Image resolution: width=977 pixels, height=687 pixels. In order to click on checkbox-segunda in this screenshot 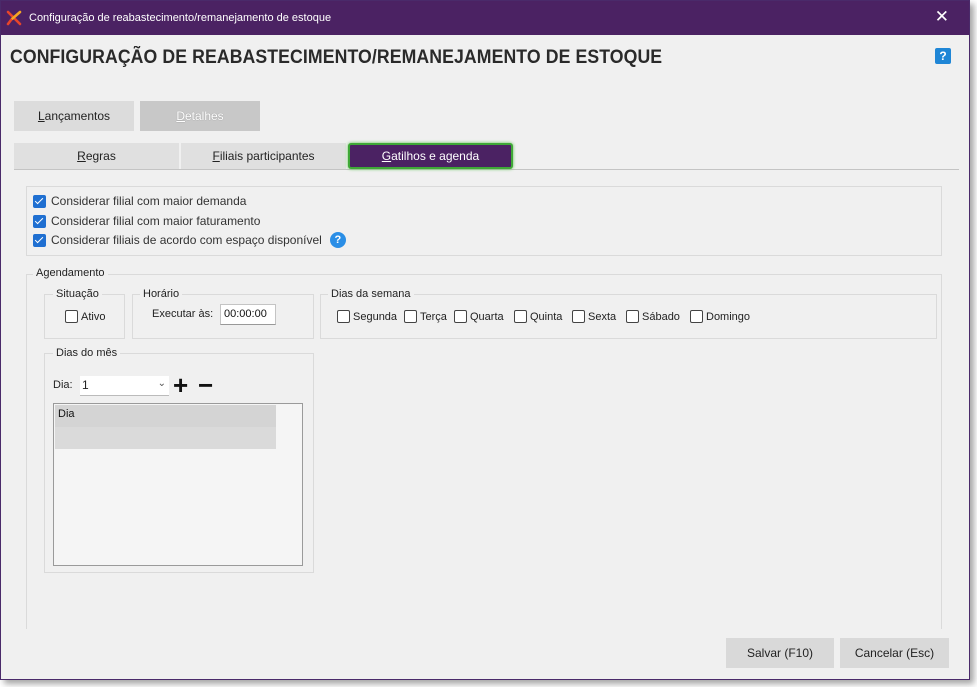, I will do `click(343, 316)`.